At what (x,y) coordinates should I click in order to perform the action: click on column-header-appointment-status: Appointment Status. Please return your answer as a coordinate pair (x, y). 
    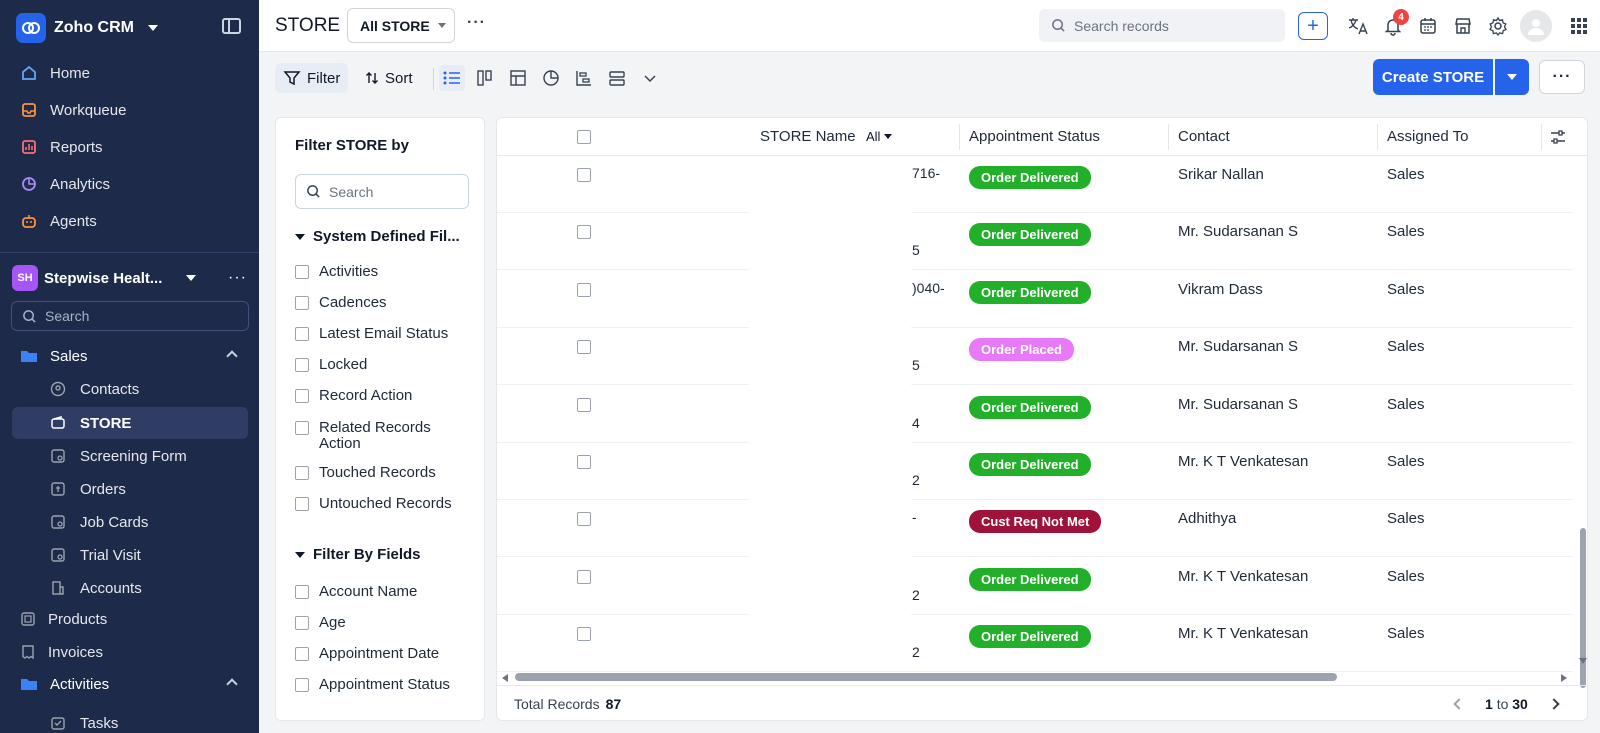
    Looking at the image, I should click on (1034, 136).